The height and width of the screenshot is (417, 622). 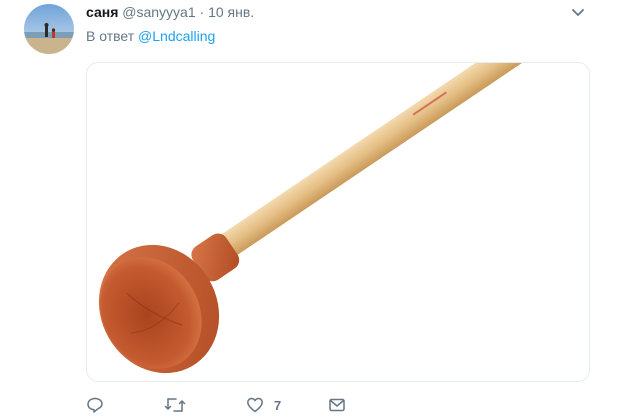 I want to click on chevron-down-icon, so click(x=578, y=13).